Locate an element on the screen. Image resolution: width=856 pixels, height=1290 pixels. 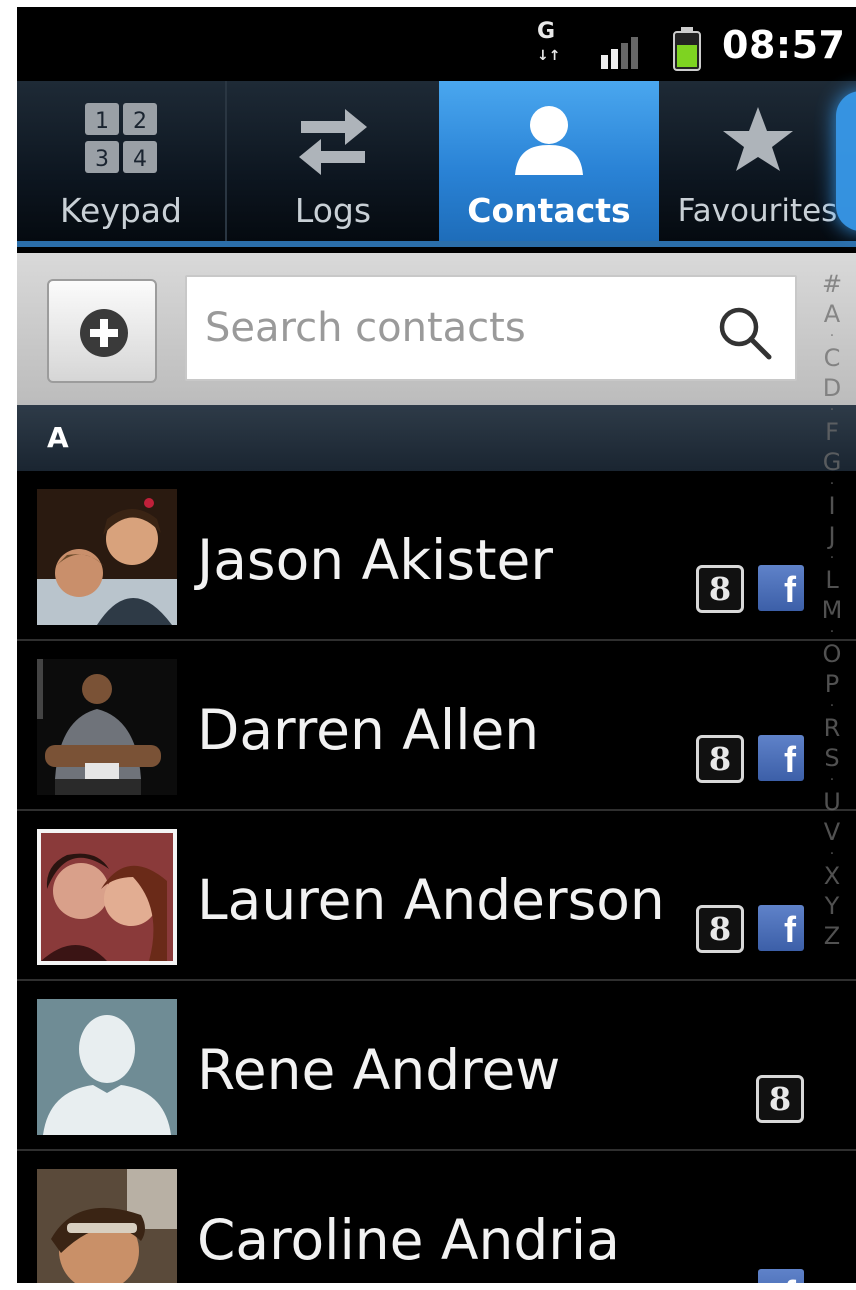
section-header: A is located at coordinates (436, 438).